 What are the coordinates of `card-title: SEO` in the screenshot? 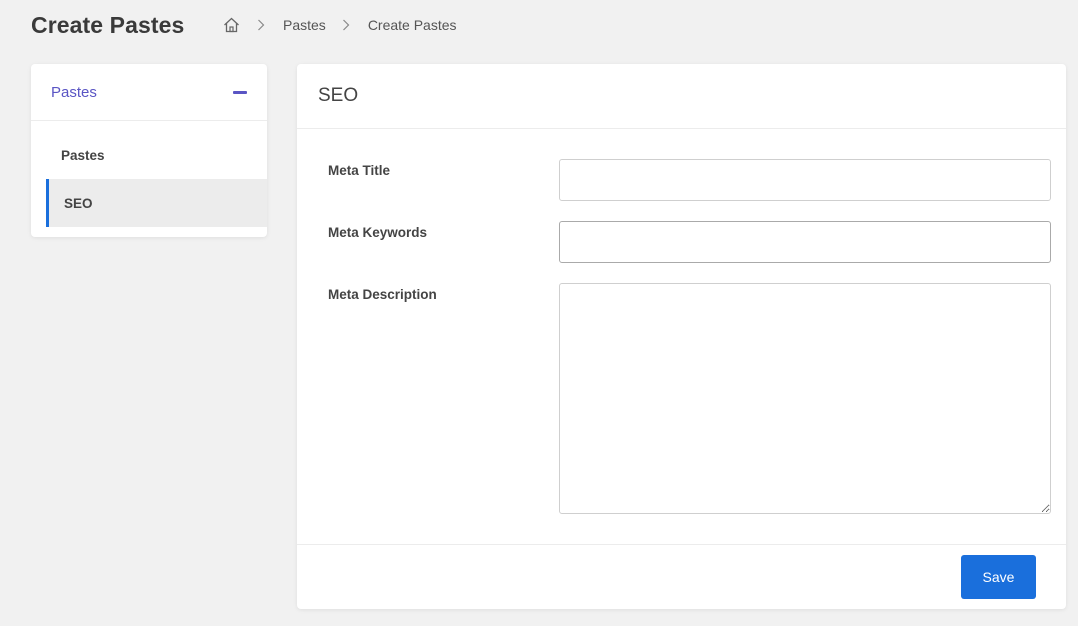 It's located at (681, 96).